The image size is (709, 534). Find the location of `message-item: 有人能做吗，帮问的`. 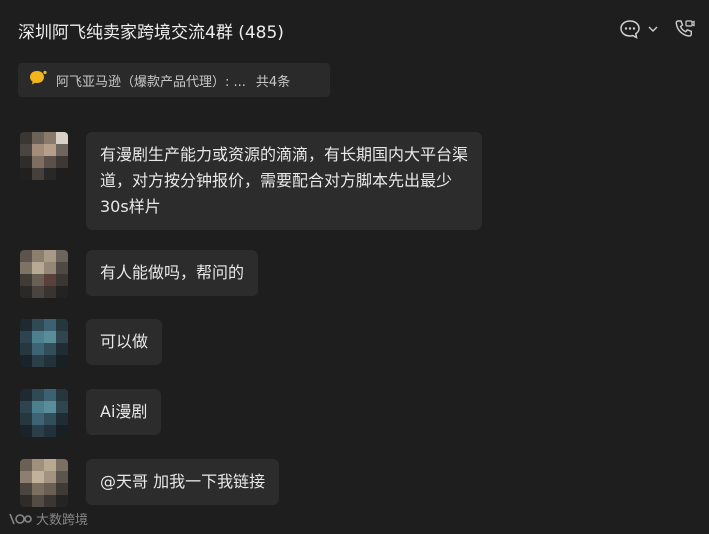

message-item: 有人能做吗，帮问的 is located at coordinates (139, 274).